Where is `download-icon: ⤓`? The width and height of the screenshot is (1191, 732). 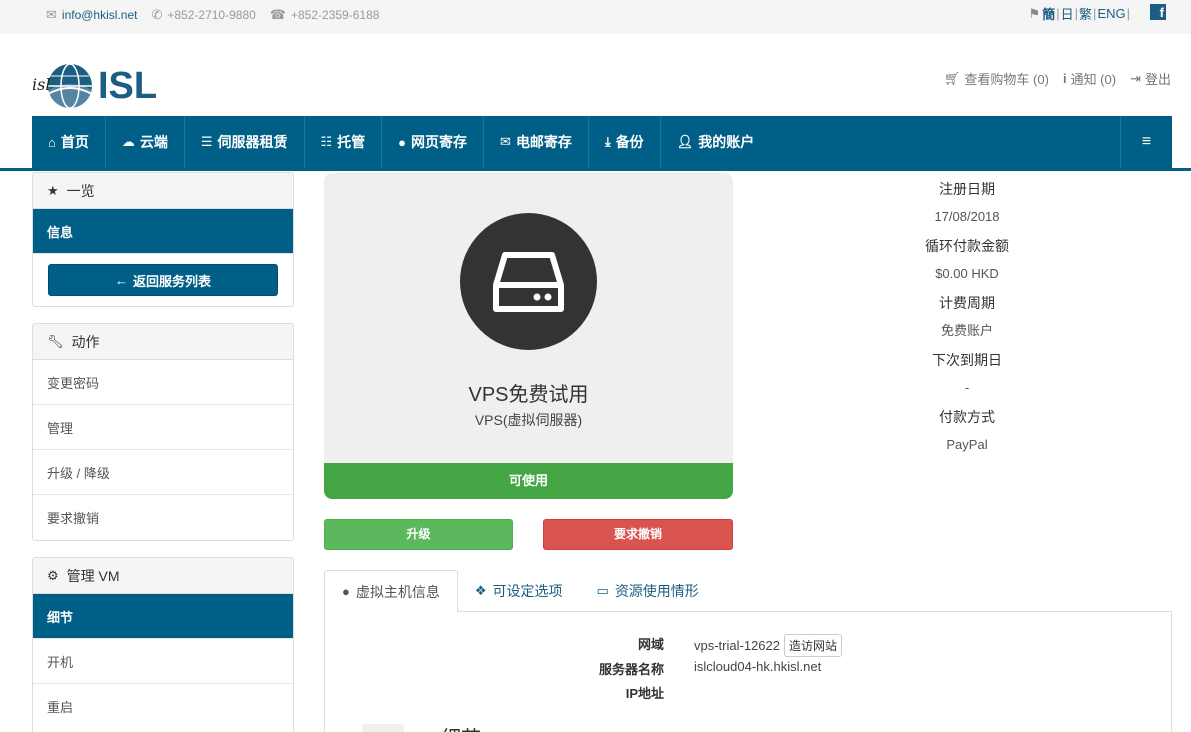
download-icon: ⤓ is located at coordinates (607, 141).